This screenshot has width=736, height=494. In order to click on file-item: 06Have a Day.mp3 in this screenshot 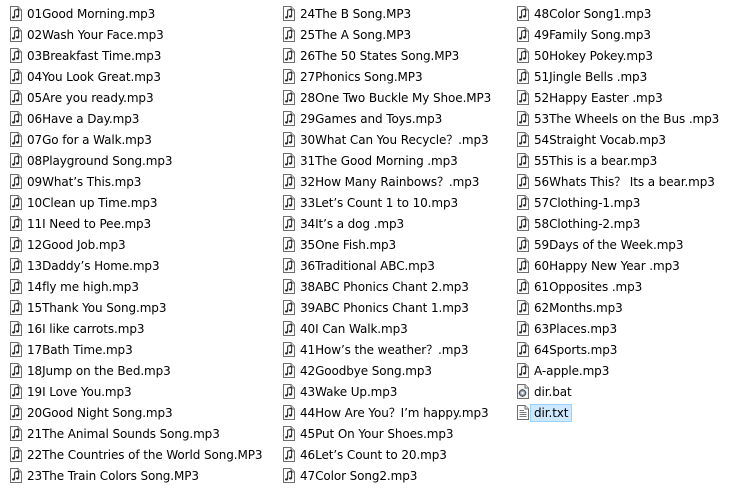, I will do `click(136, 118)`.